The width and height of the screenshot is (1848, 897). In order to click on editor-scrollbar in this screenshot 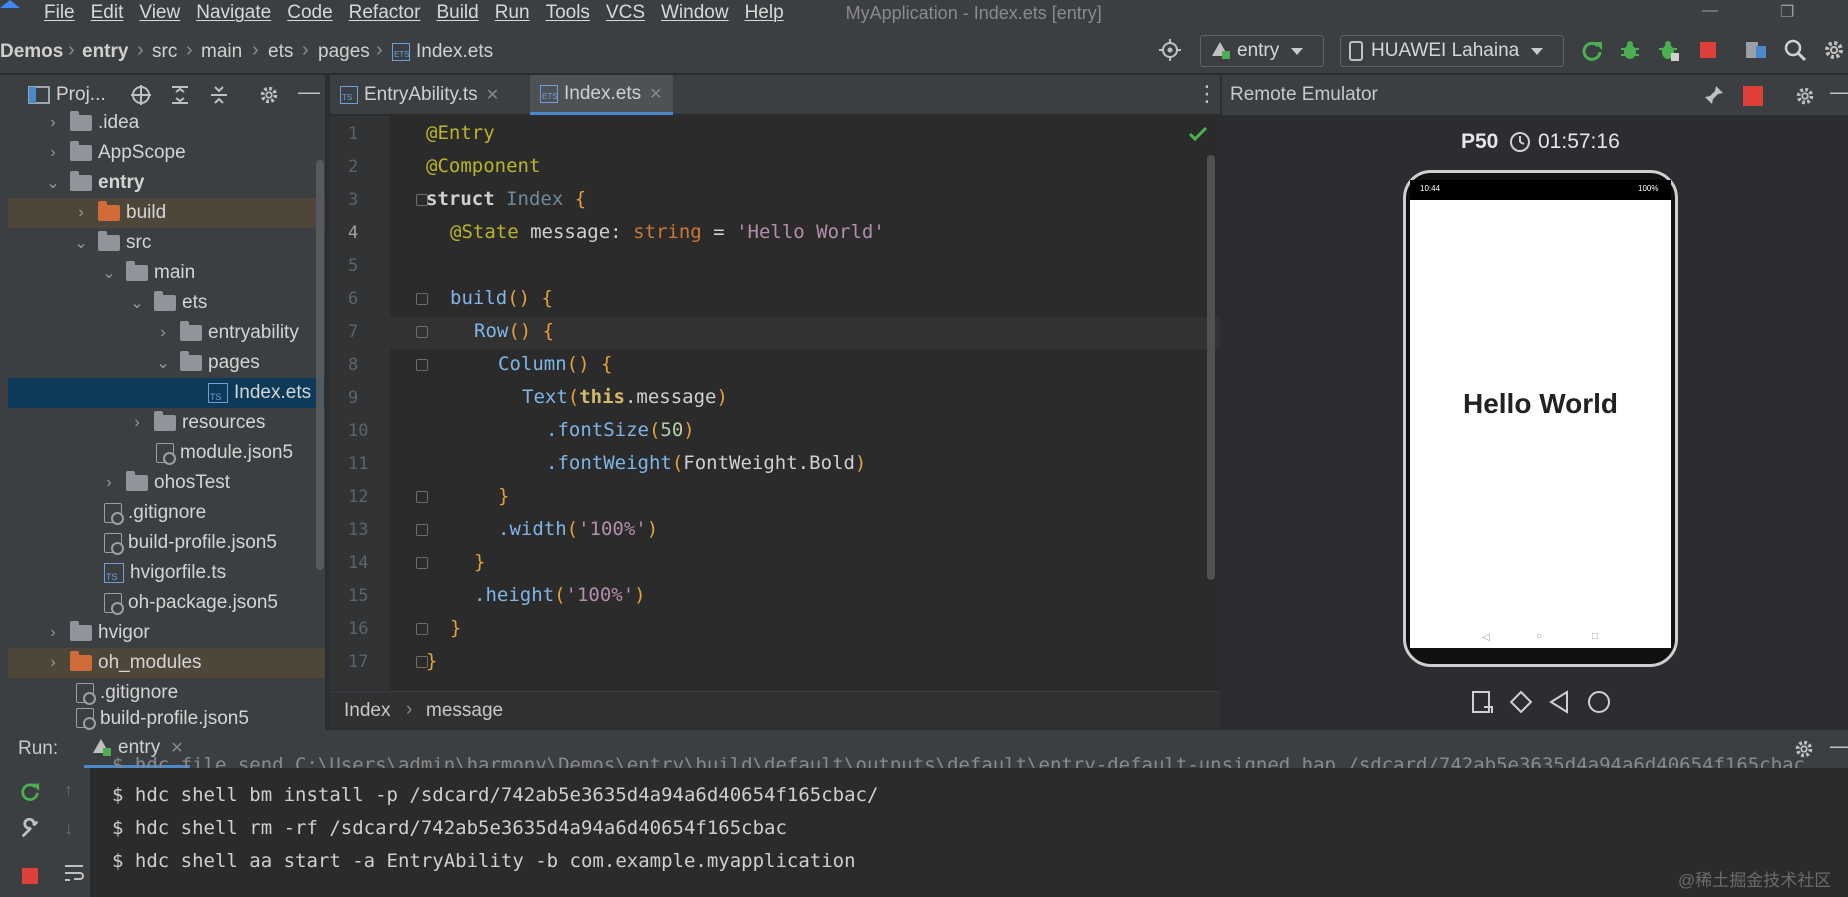, I will do `click(1211, 367)`.